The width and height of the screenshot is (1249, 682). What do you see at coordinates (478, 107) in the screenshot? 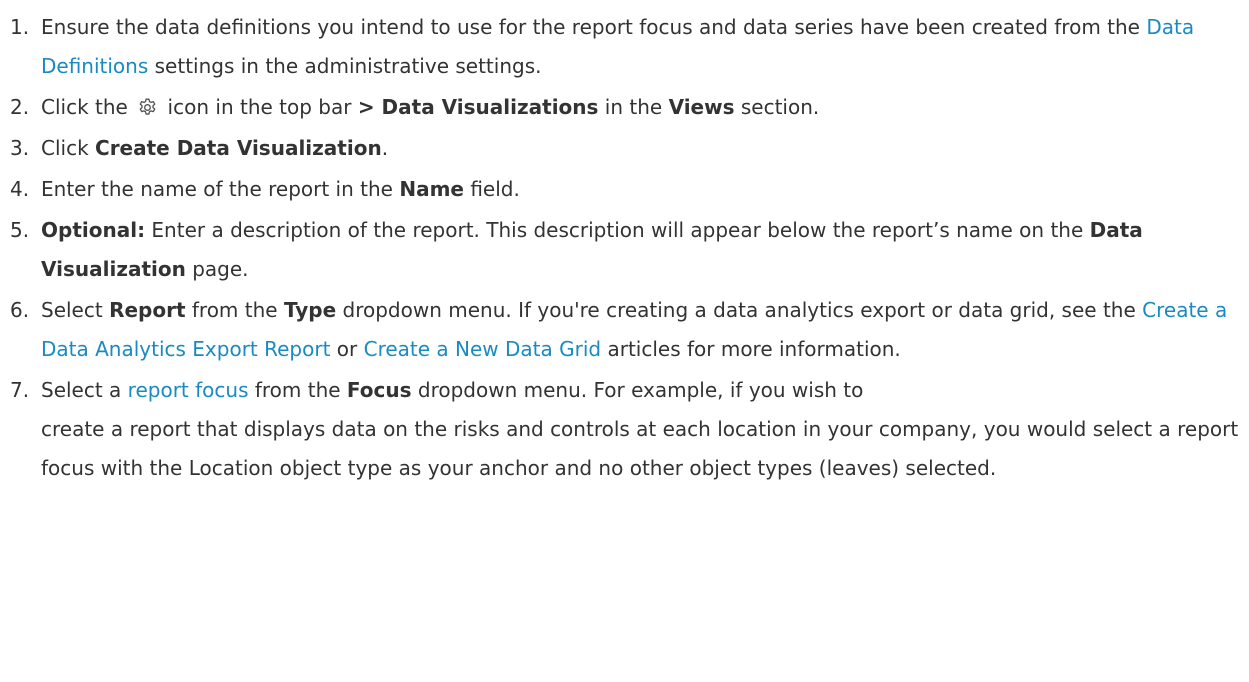
I see `step-bold: > Data Visualizations` at bounding box center [478, 107].